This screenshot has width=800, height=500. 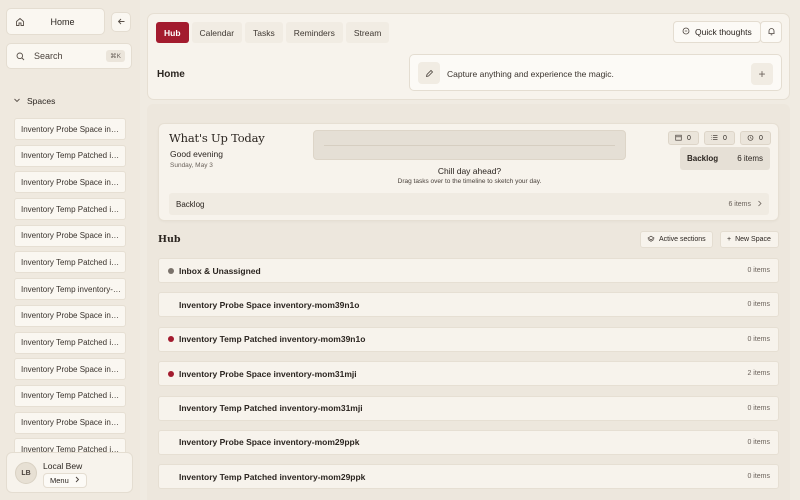 What do you see at coordinates (171, 74) in the screenshot?
I see `page-title: Home` at bounding box center [171, 74].